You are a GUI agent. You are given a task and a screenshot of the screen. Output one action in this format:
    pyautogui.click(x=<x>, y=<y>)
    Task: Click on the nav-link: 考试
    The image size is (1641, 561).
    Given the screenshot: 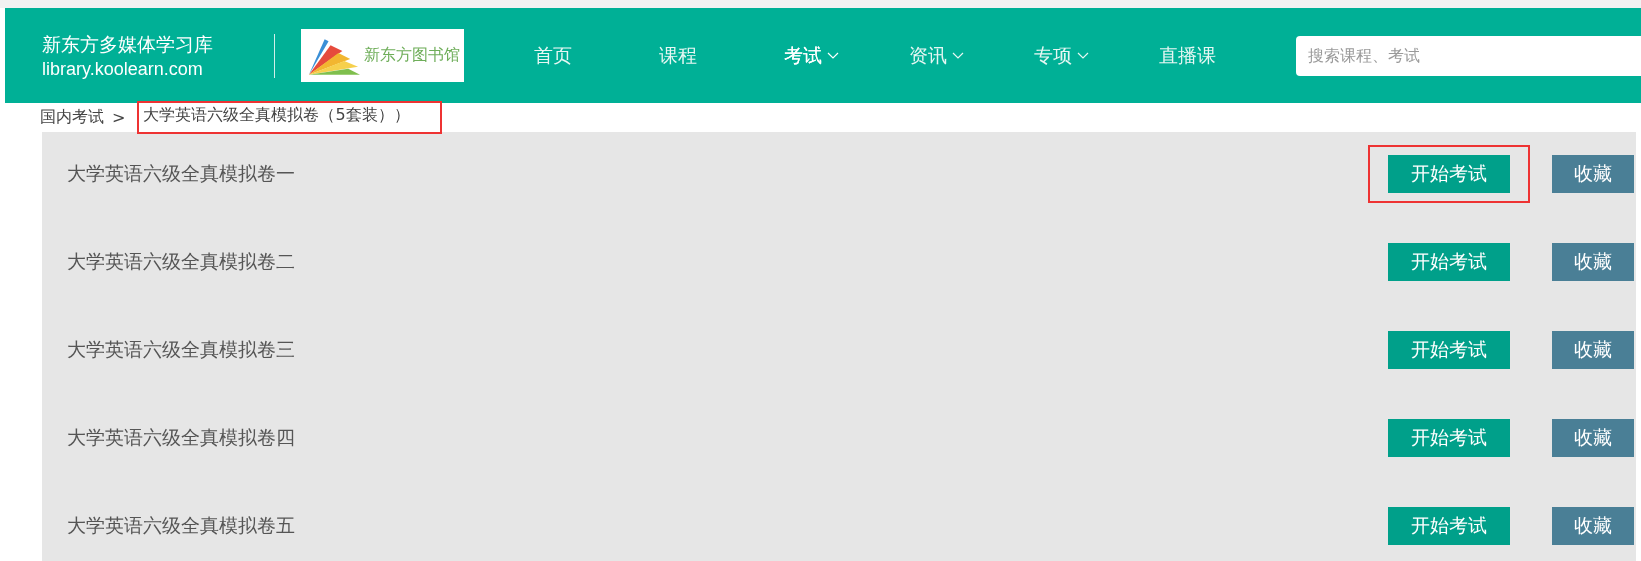 What is the action you would take?
    pyautogui.click(x=828, y=55)
    